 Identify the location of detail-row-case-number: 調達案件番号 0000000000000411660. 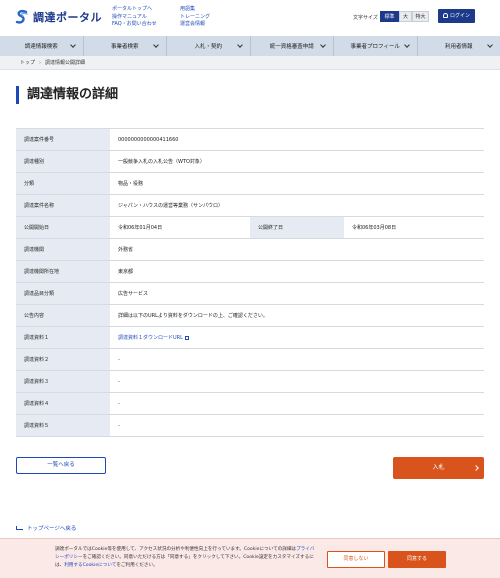
(250, 140).